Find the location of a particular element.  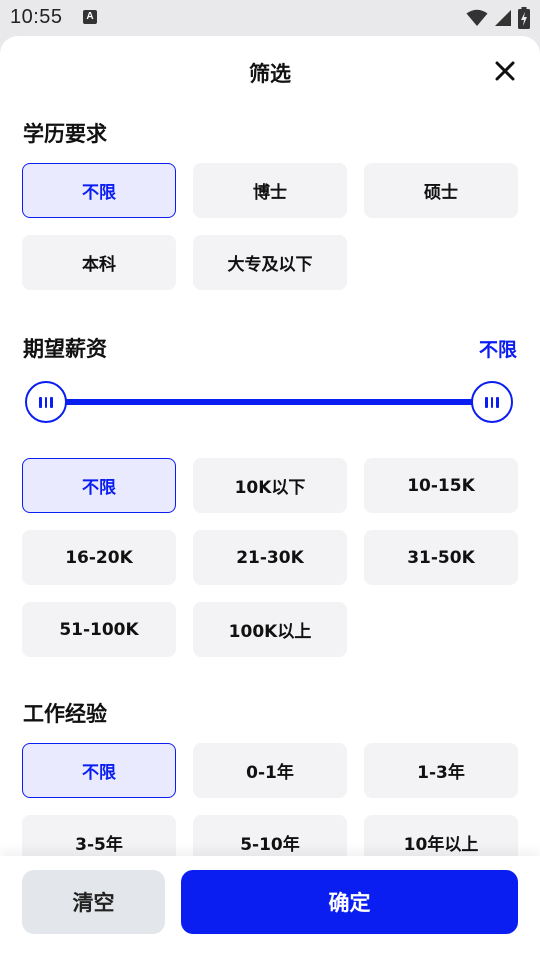

wifi-icon is located at coordinates (477, 17).